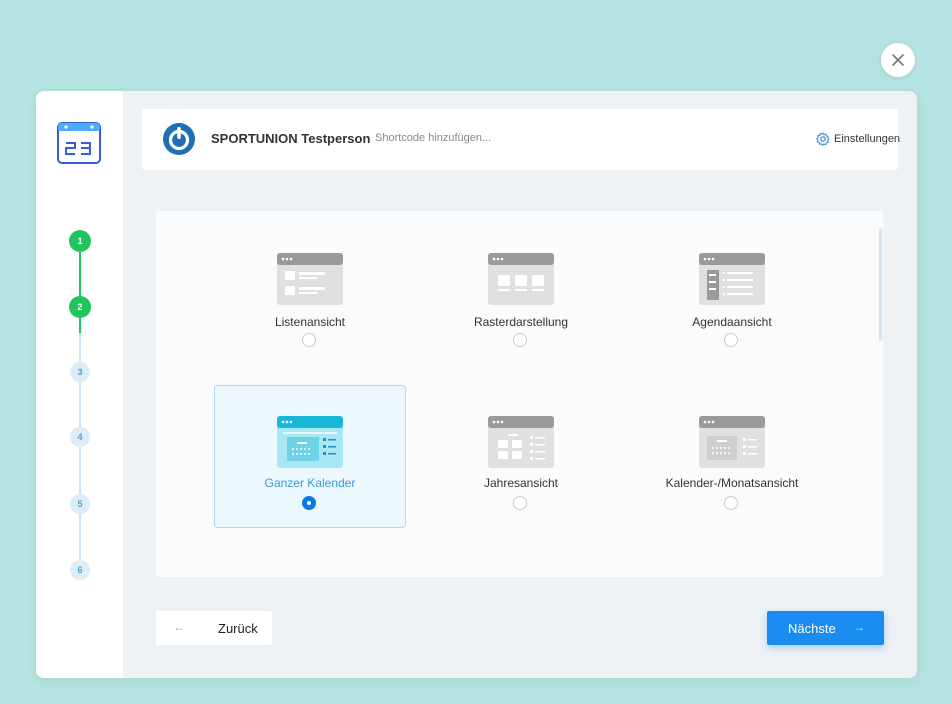 This screenshot has width=952, height=704. Describe the element at coordinates (732, 307) in the screenshot. I see `option-agenda-view: Agendaansicht` at that location.